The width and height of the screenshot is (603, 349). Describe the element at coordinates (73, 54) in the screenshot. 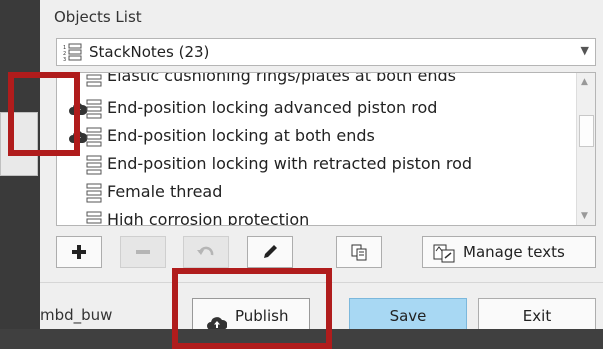

I see `stack-notes-icon: 1 2 3` at that location.